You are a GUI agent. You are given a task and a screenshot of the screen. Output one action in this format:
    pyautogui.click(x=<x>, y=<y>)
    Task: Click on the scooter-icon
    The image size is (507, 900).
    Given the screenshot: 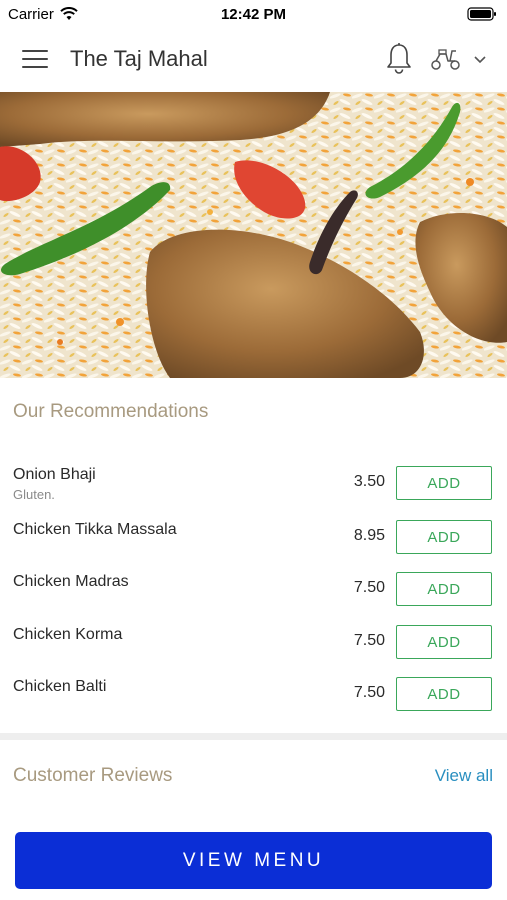 What is the action you would take?
    pyautogui.click(x=446, y=59)
    